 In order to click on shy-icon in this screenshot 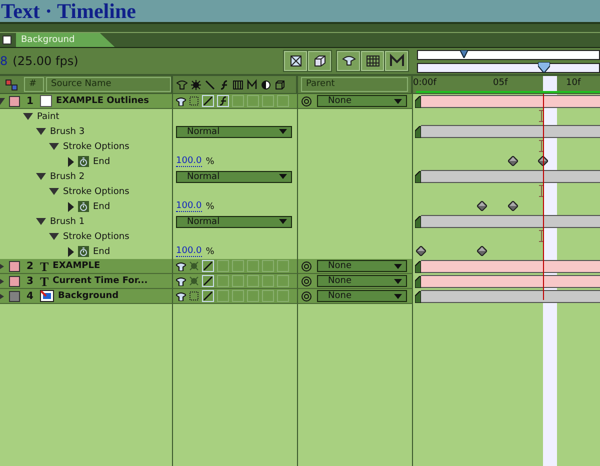, I will do `click(181, 101)`.